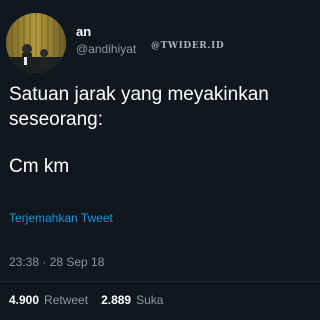 This screenshot has height=320, width=320. I want to click on translate-tweet-link: Terjemahkan Tweet, so click(61, 218).